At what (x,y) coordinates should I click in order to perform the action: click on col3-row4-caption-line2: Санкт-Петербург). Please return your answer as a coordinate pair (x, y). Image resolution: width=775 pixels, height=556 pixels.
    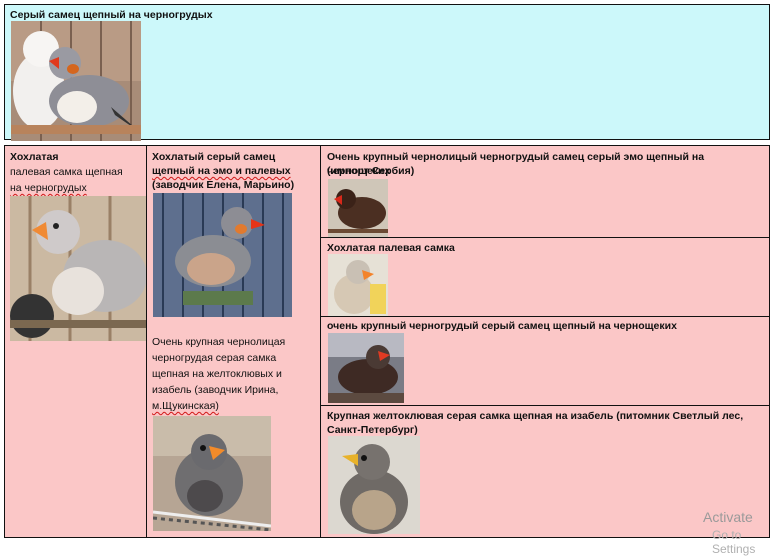
    Looking at the image, I should click on (372, 430).